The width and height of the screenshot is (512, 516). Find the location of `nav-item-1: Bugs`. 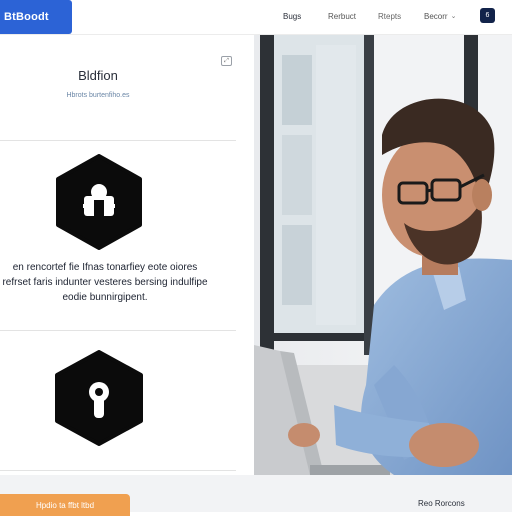

nav-item-1: Bugs is located at coordinates (292, 16).